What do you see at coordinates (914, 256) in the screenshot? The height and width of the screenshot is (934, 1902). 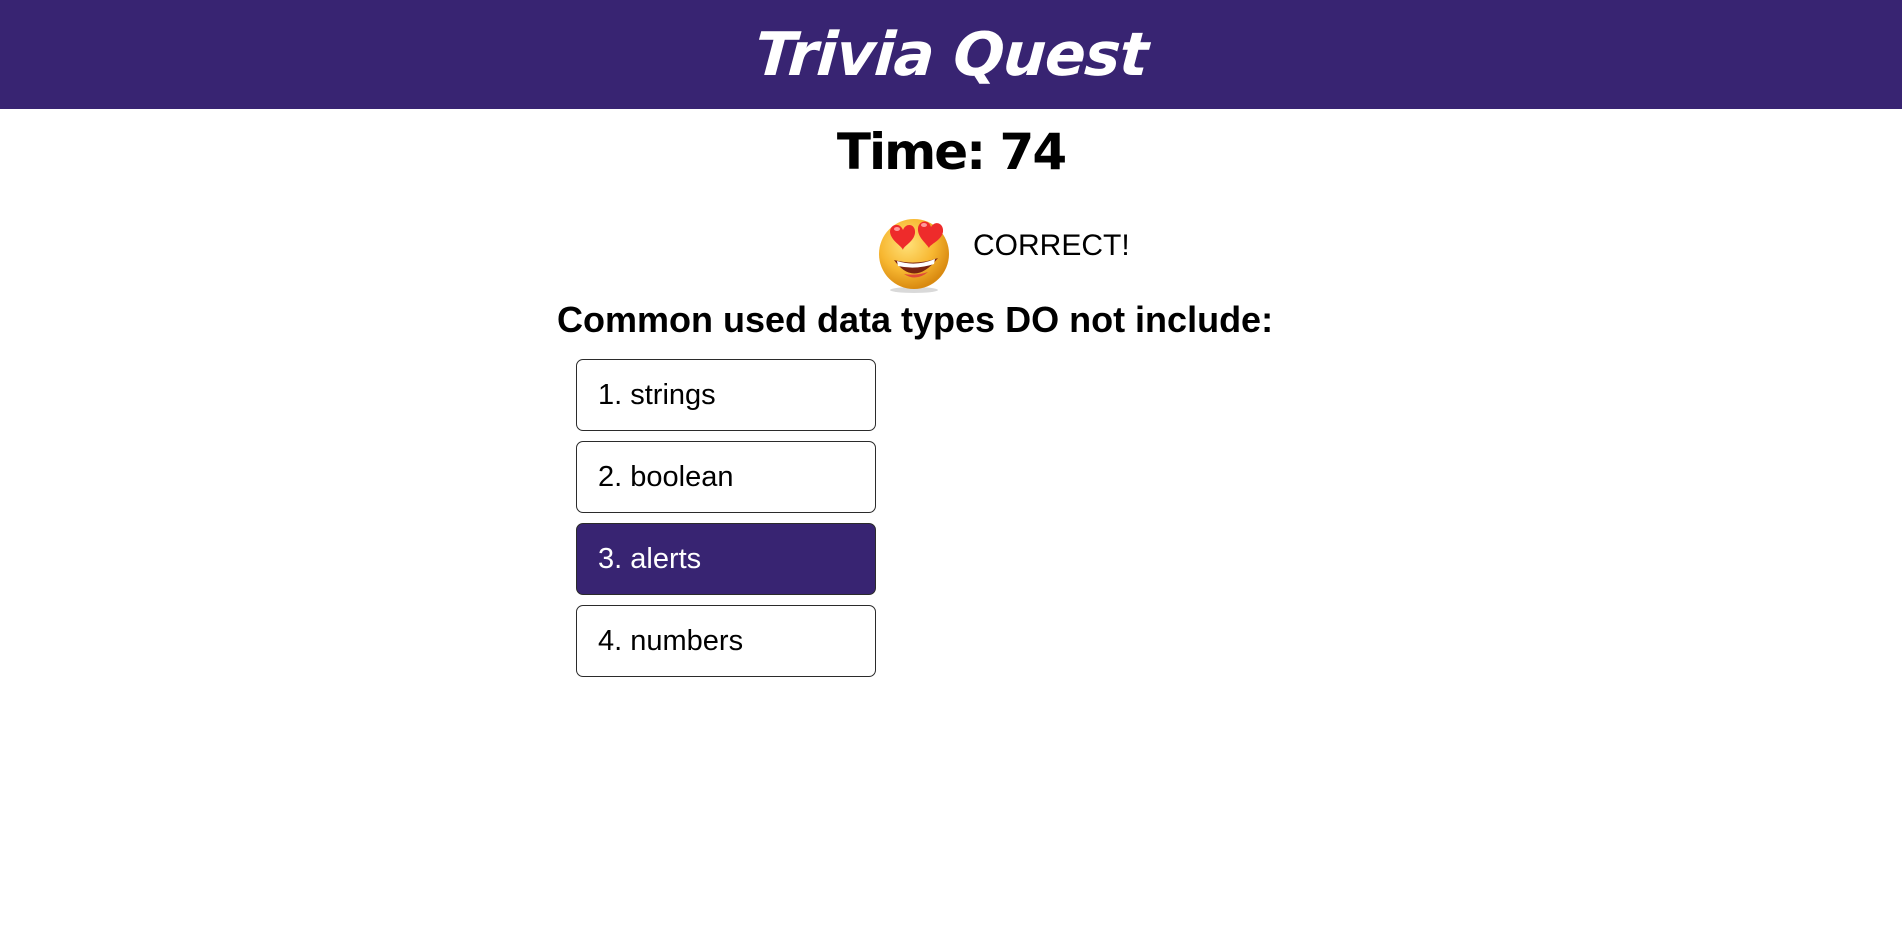 I see `heart-eyes-emoji-icon` at bounding box center [914, 256].